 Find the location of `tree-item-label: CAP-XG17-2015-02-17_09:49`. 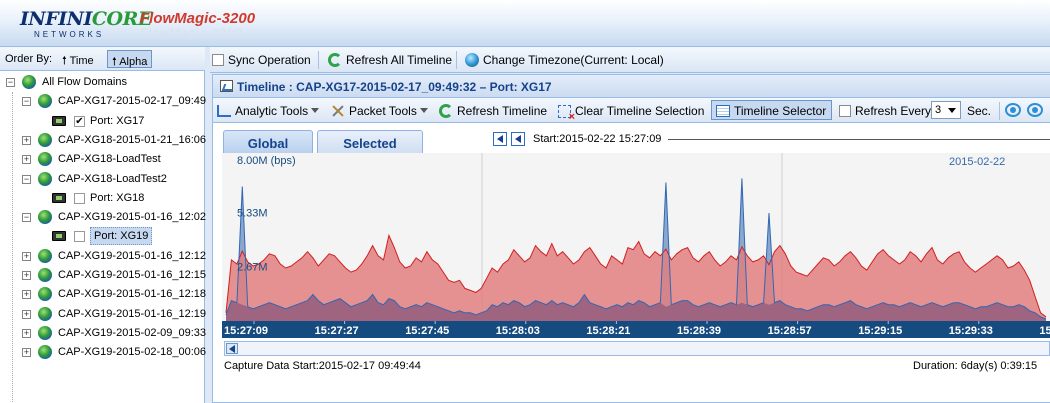

tree-item-label: CAP-XG17-2015-02-17_09:49 is located at coordinates (132, 101).